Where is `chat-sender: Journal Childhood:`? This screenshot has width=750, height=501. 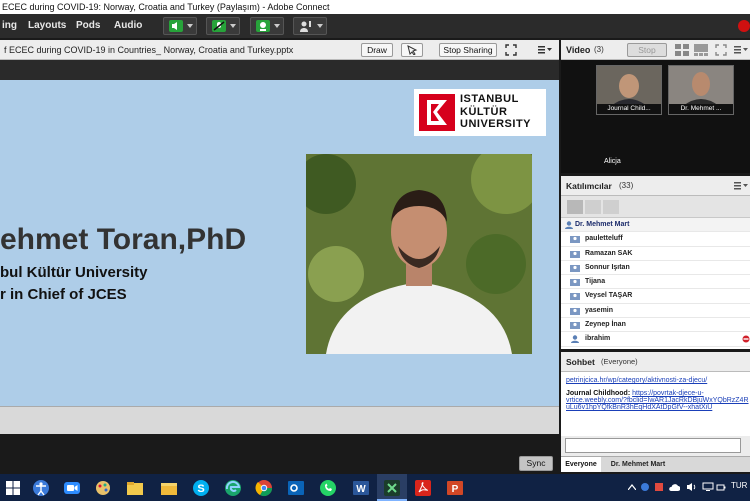 chat-sender: Journal Childhood: is located at coordinates (598, 393).